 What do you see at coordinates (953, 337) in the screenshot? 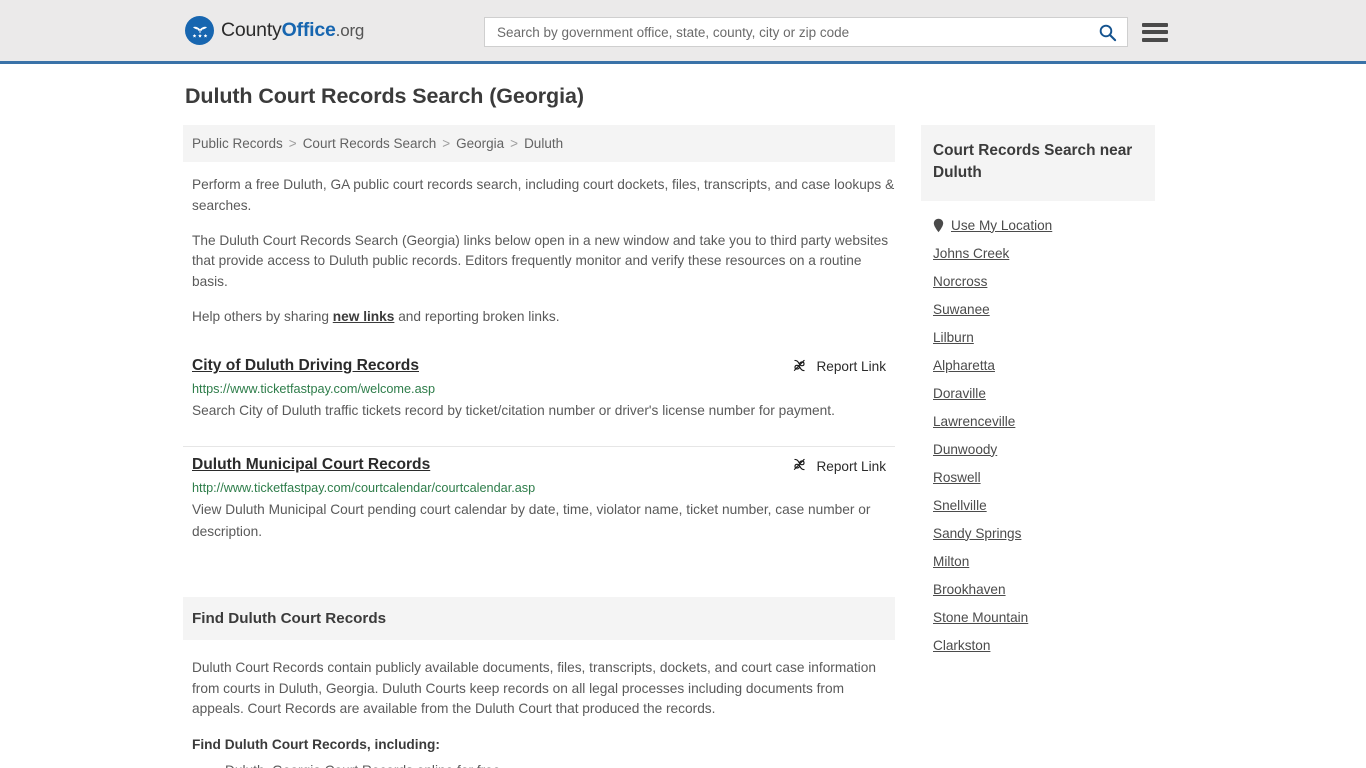
I see `sidebar-item-label: Lilburn` at bounding box center [953, 337].